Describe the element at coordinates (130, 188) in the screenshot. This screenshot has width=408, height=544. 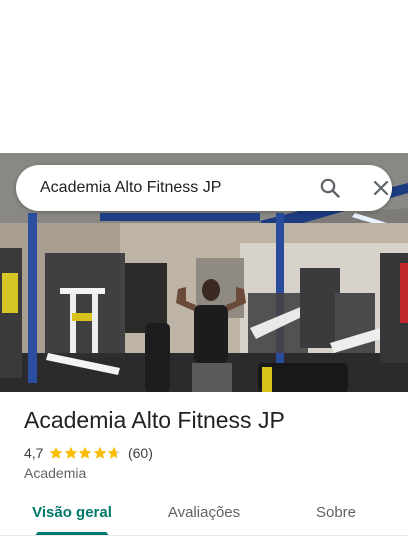
I see `search-input: Academia Alto Fitness JP` at that location.